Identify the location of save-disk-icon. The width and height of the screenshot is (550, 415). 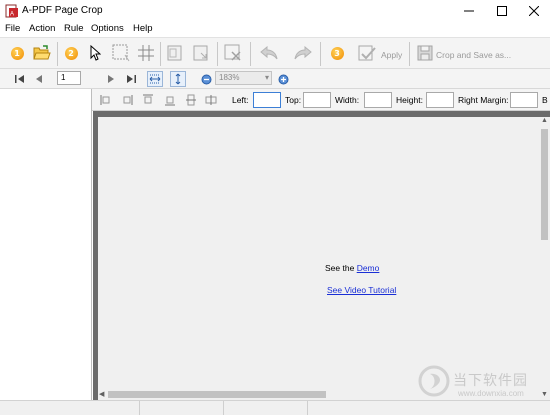
(425, 53).